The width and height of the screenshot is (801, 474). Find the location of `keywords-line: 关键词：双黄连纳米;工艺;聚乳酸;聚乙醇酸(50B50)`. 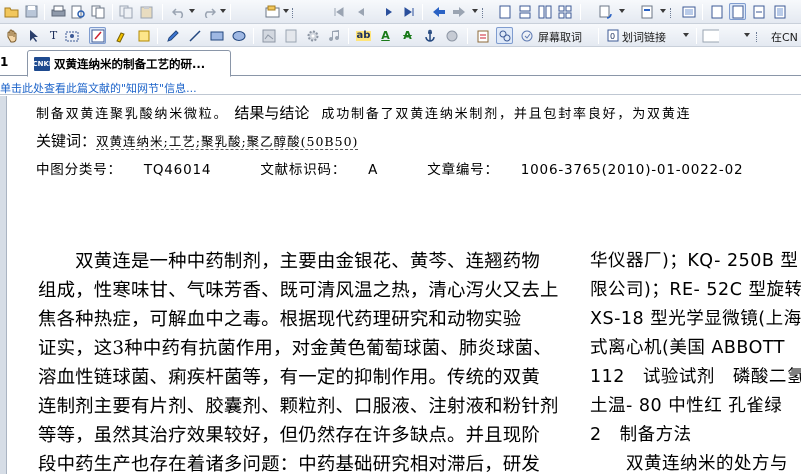

keywords-line: 关键词：双黄连纳米;工艺;聚乳酸;聚乙醇酸(50B50) is located at coordinates (197, 140).